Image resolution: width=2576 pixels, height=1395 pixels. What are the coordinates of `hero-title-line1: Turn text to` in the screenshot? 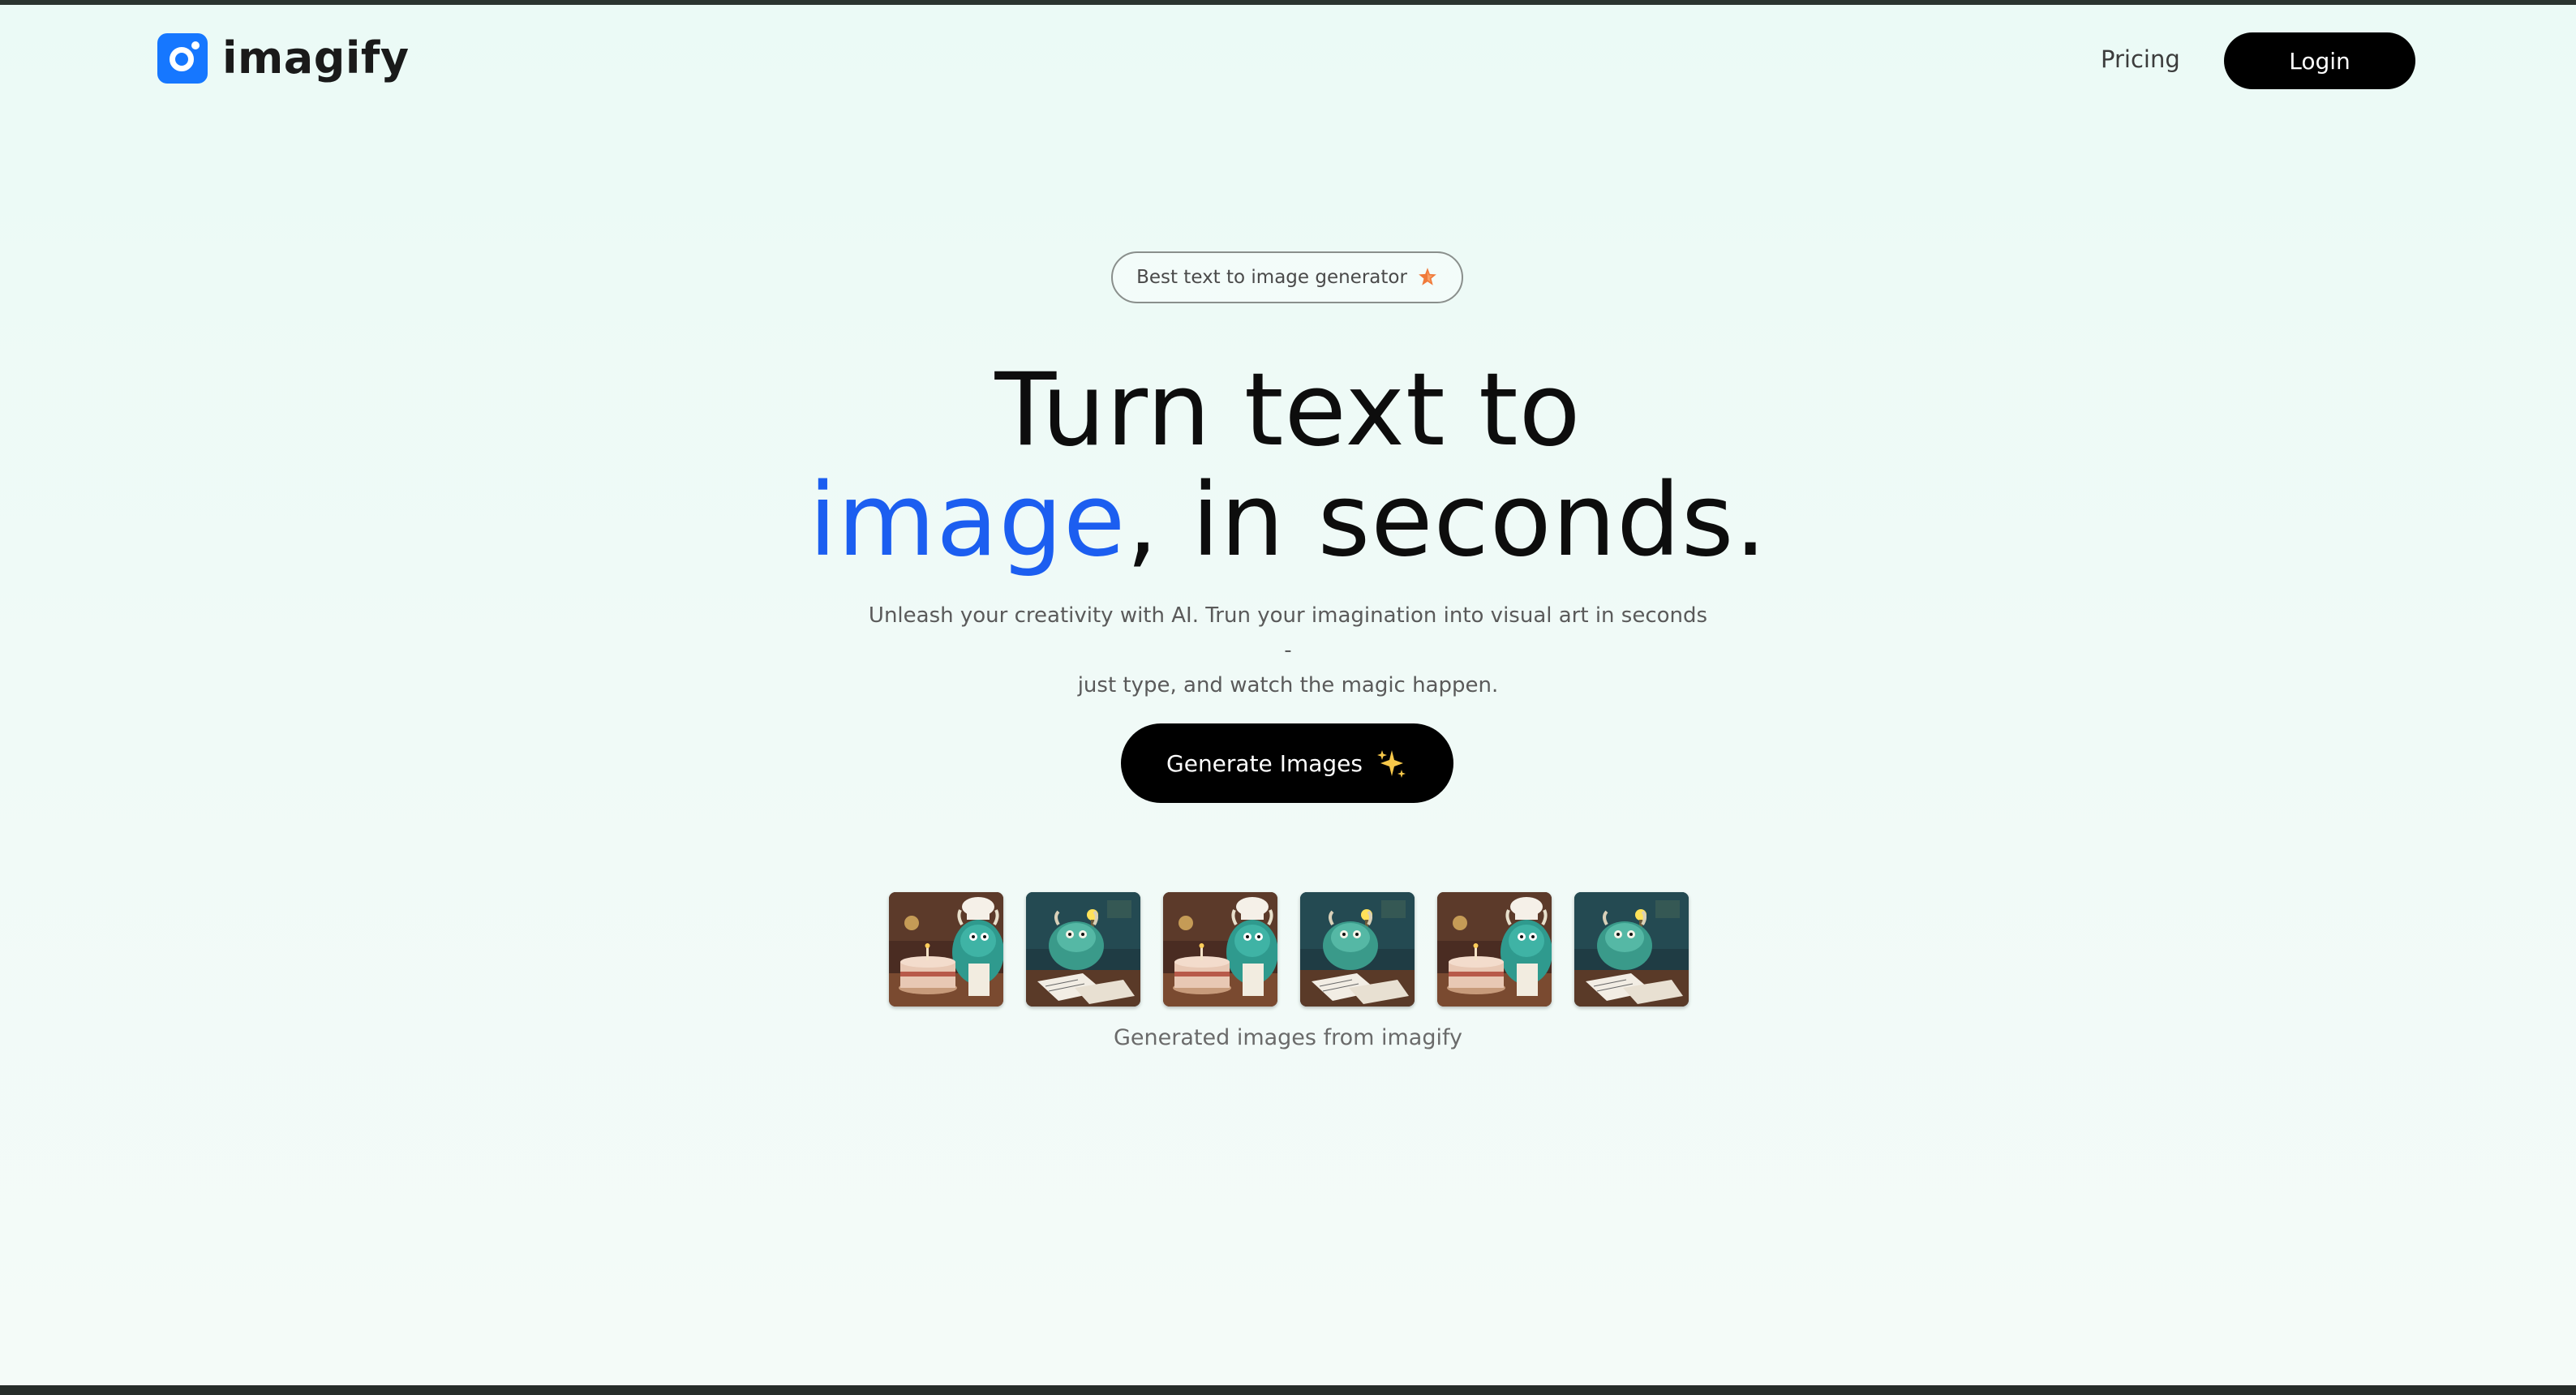 It's located at (1288, 410).